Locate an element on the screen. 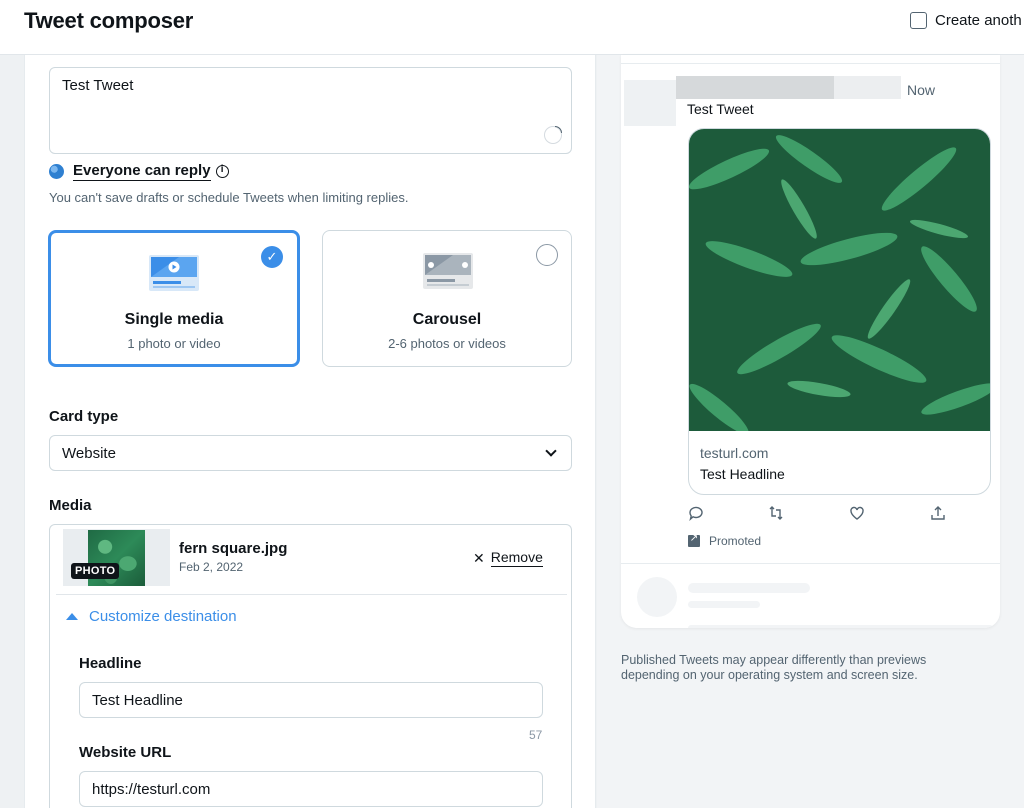  customize-label: Customize destination is located at coordinates (163, 616).